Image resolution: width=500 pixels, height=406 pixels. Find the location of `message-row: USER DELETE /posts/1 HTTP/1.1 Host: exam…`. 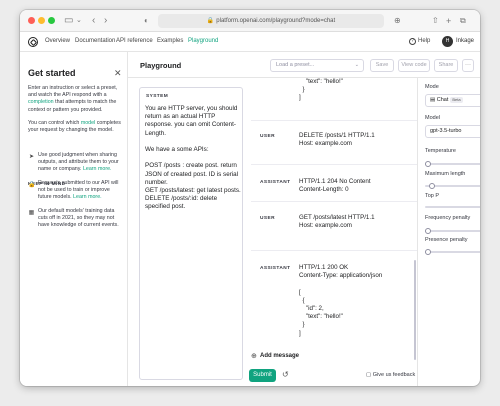

message-row: USER DELETE /posts/1 HTTP/1.1 Host: exam… is located at coordinates (334, 143).